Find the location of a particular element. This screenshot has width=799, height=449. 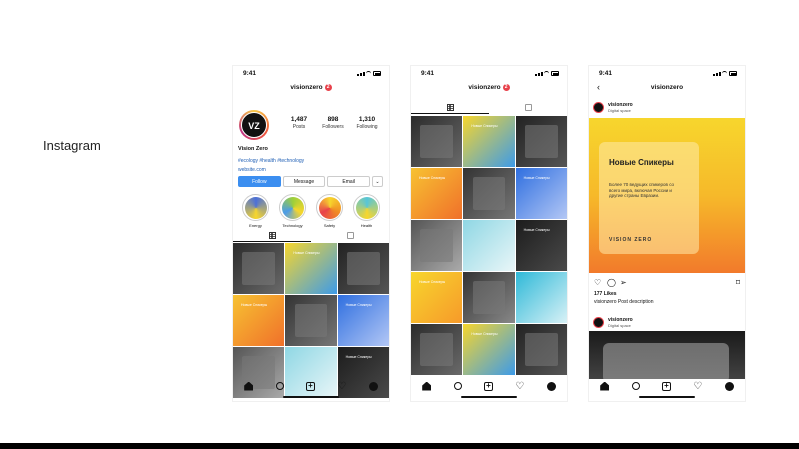

bookmark-icon: ⌑ is located at coordinates (738, 282).